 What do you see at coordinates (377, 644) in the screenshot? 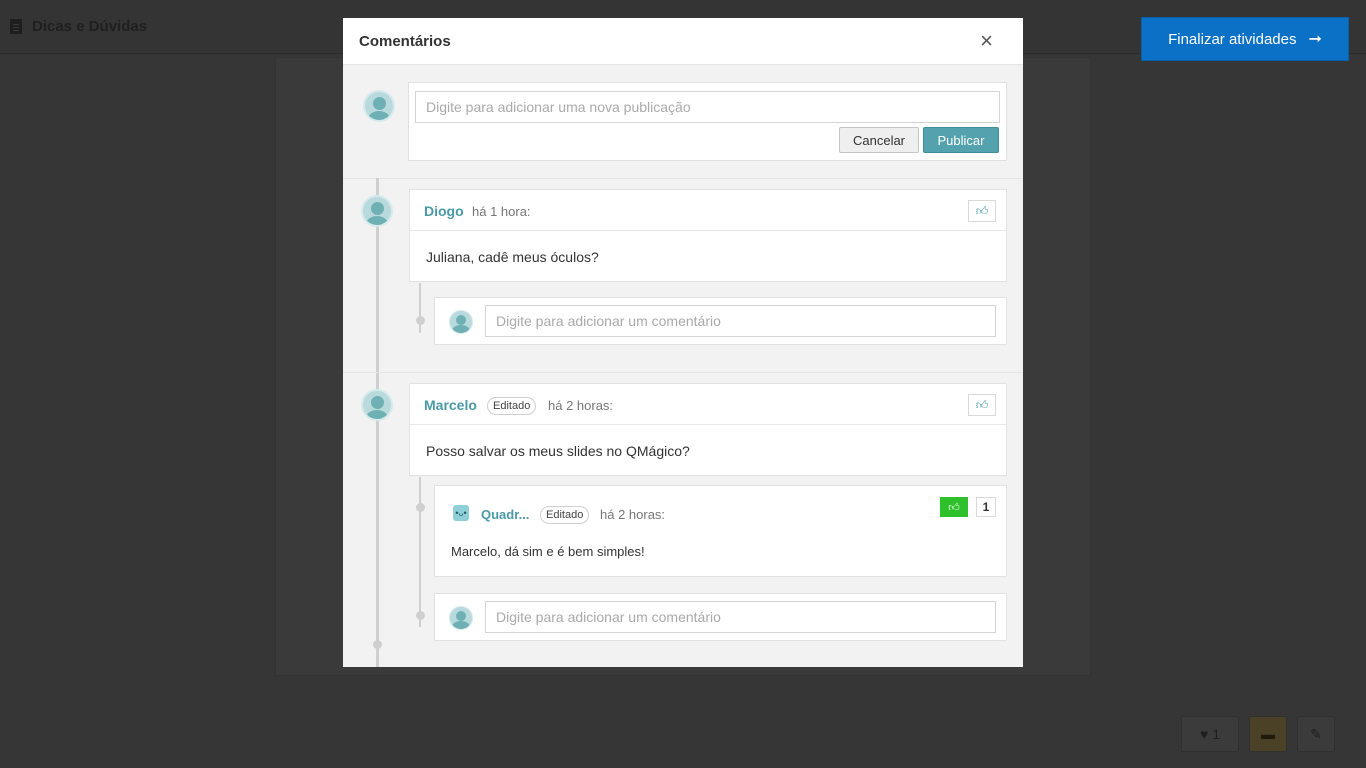
I see `thread-dot` at bounding box center [377, 644].